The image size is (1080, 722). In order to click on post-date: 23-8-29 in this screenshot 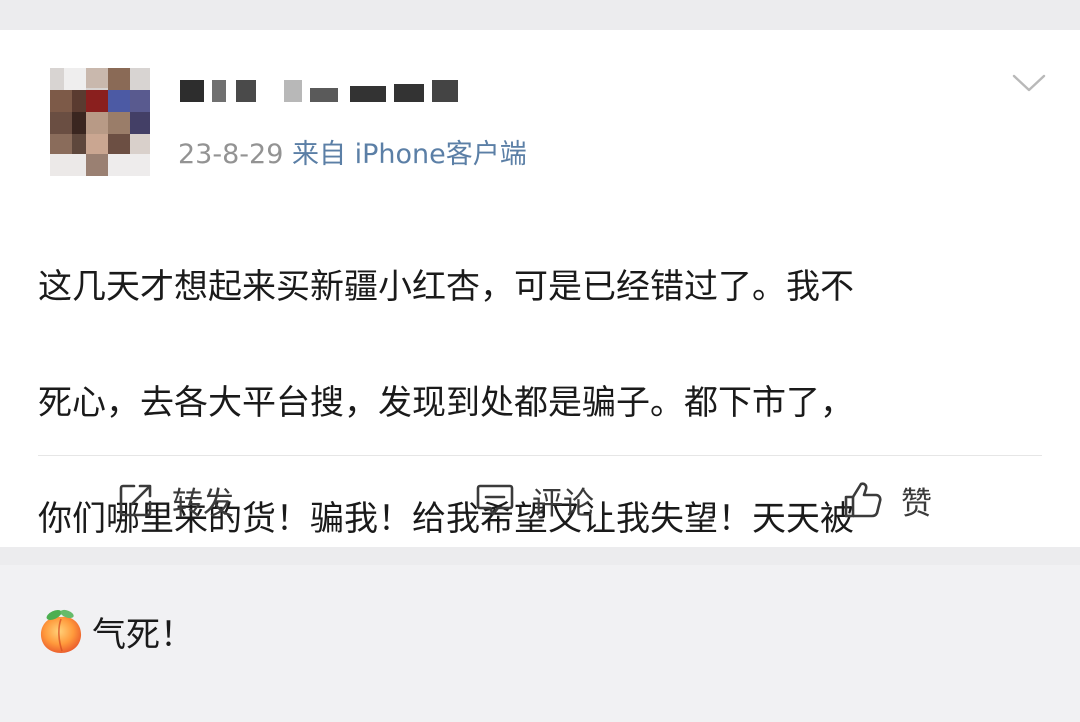, I will do `click(231, 154)`.